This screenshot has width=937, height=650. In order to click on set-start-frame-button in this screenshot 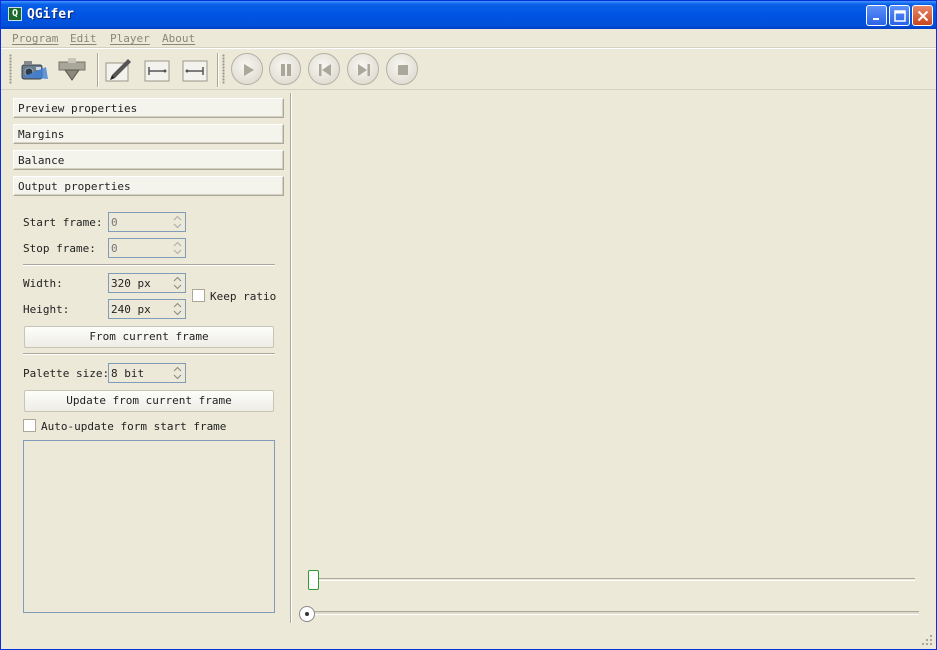, I will do `click(157, 69)`.